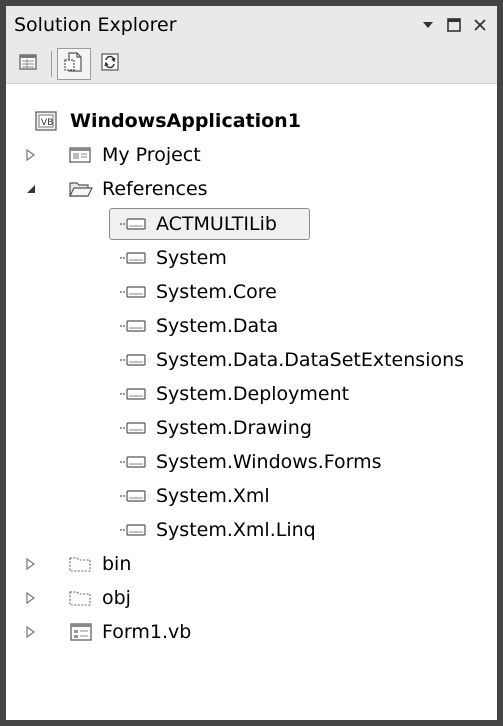 The image size is (503, 726). I want to click on title-bar: Solution Explorer, so click(251, 25).